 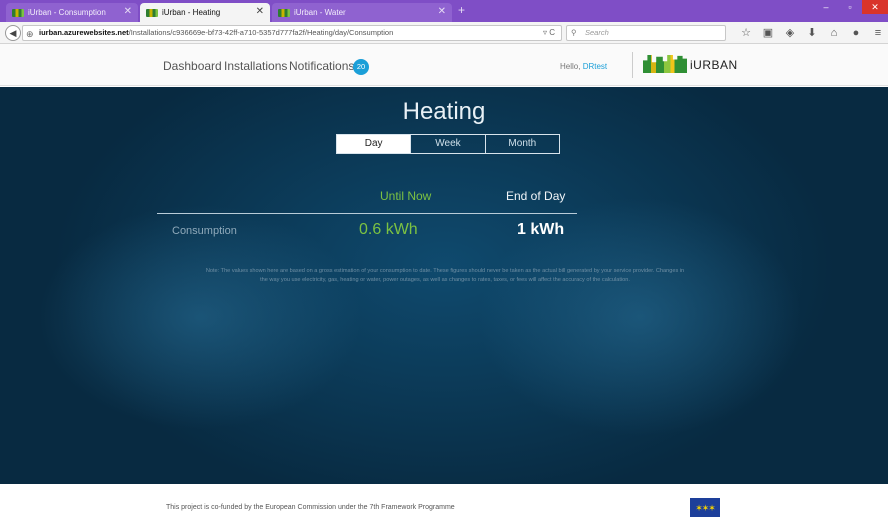 What do you see at coordinates (321, 66) in the screenshot?
I see `nav-notifications: Notifications` at bounding box center [321, 66].